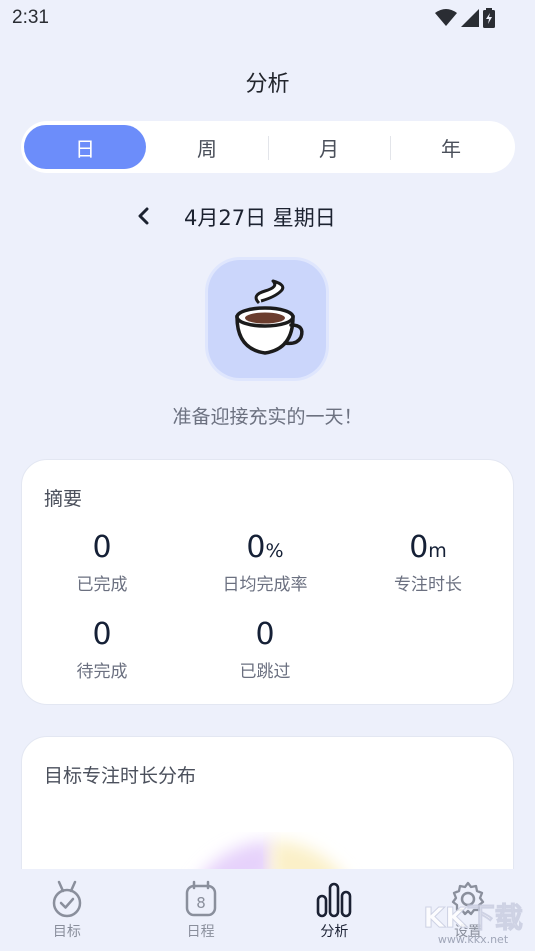  What do you see at coordinates (472, 917) in the screenshot?
I see `watermark-text: KK下载` at bounding box center [472, 917].